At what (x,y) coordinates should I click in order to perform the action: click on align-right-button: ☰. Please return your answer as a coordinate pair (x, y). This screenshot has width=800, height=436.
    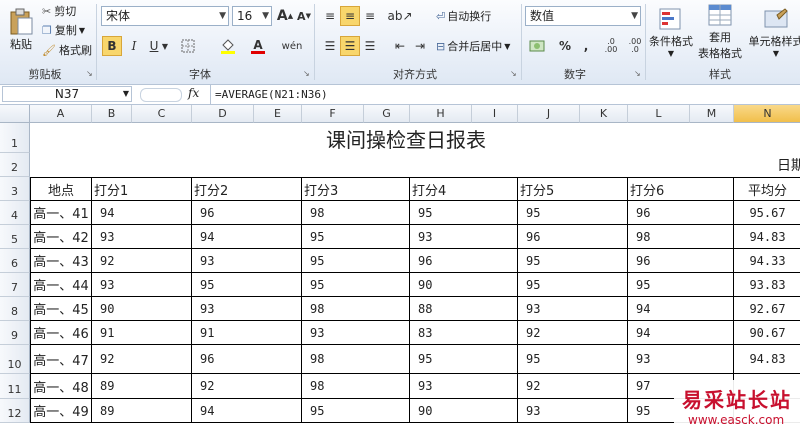
    Looking at the image, I should click on (370, 46).